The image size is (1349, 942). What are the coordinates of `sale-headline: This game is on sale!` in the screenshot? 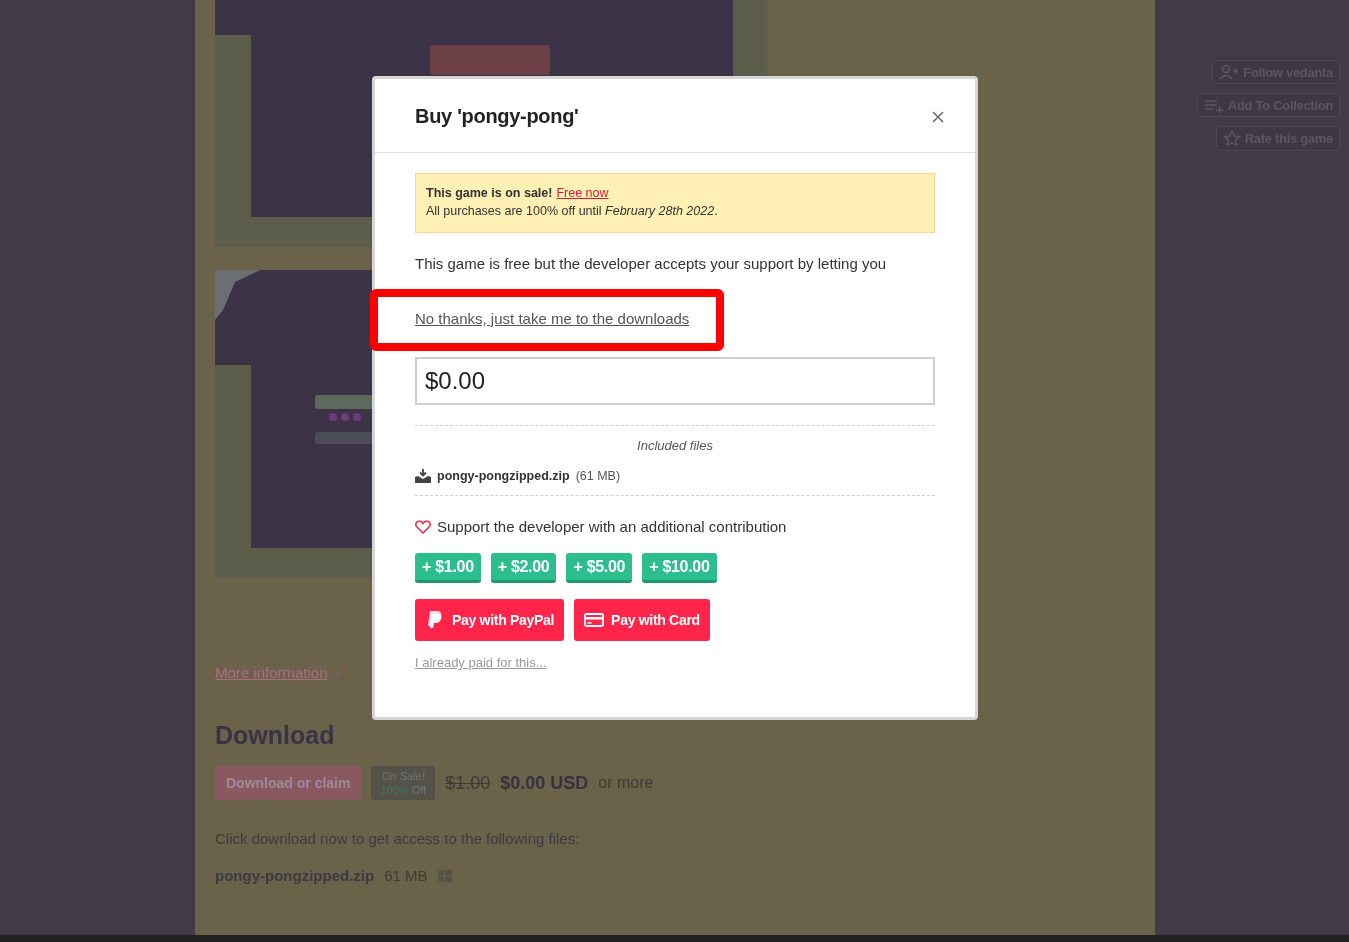 It's located at (489, 193).